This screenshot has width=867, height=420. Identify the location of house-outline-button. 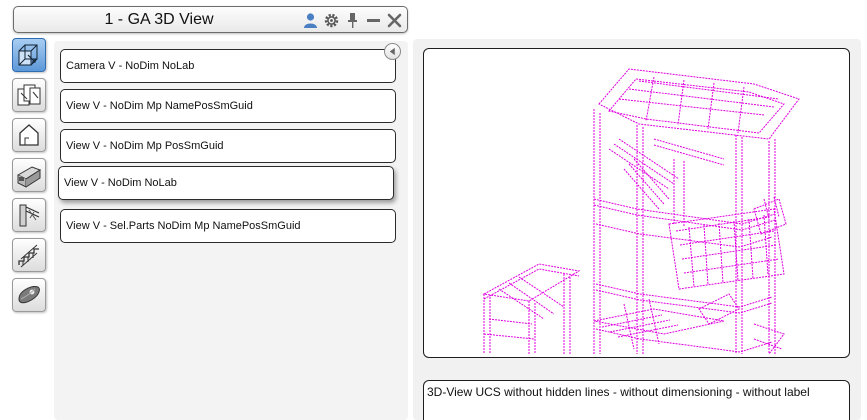
(29, 135).